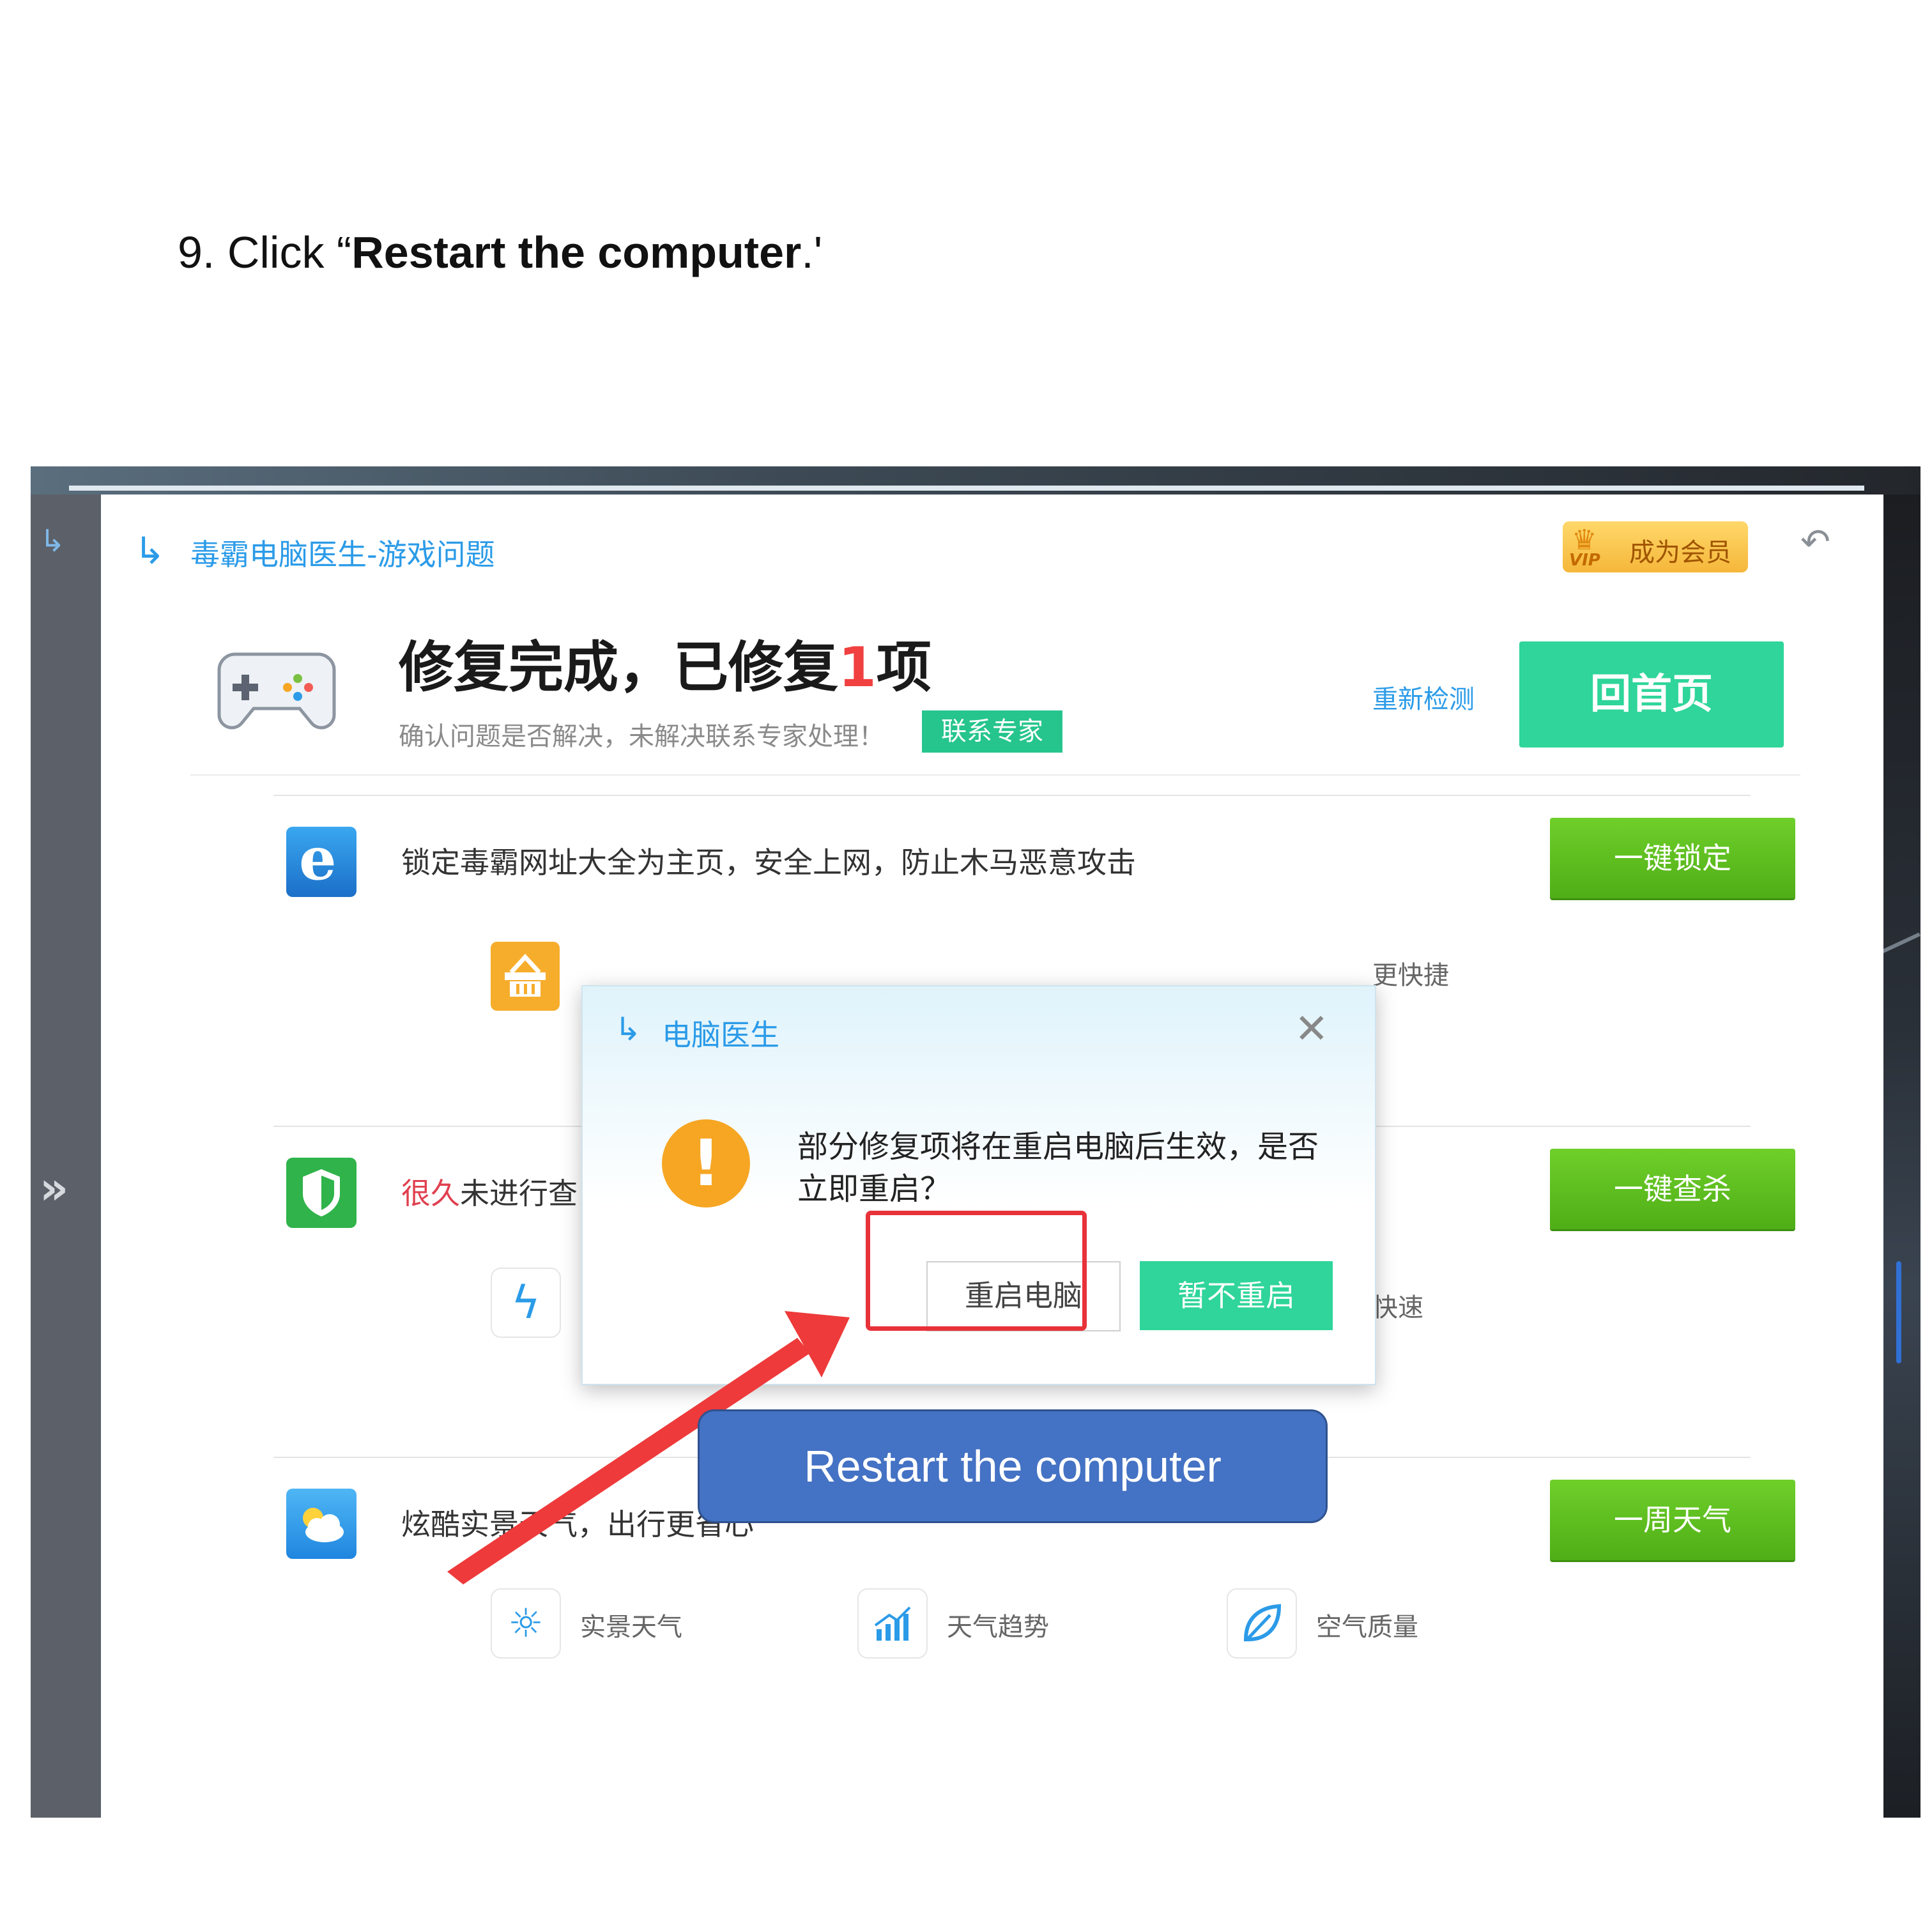 This screenshot has width=1932, height=1932. I want to click on vip-badge: VIP, so click(1584, 560).